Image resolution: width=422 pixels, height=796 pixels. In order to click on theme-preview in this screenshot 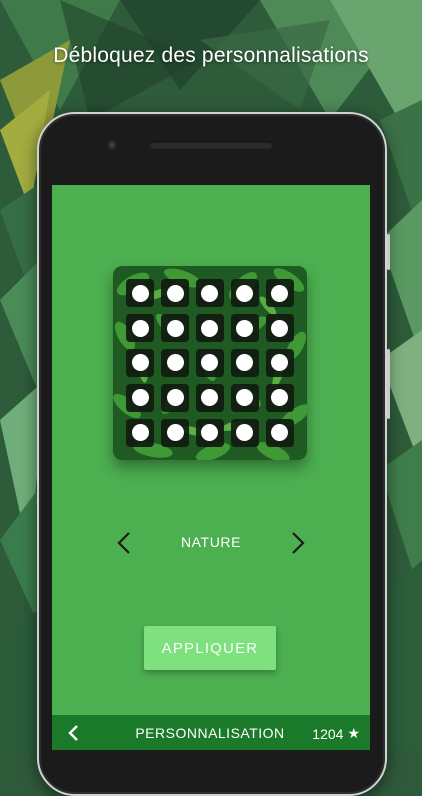, I will do `click(210, 363)`.